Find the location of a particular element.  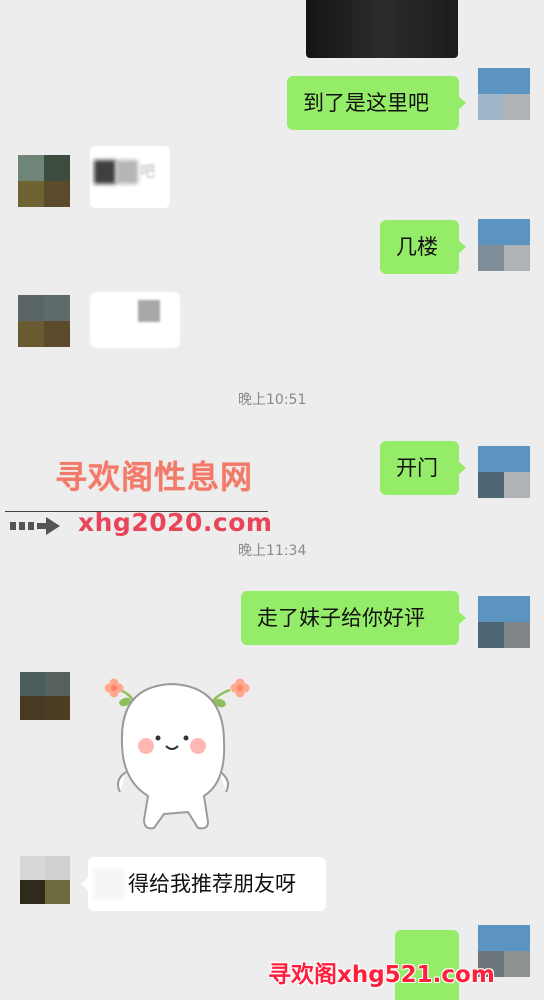

their-message-bubble is located at coordinates (135, 320).